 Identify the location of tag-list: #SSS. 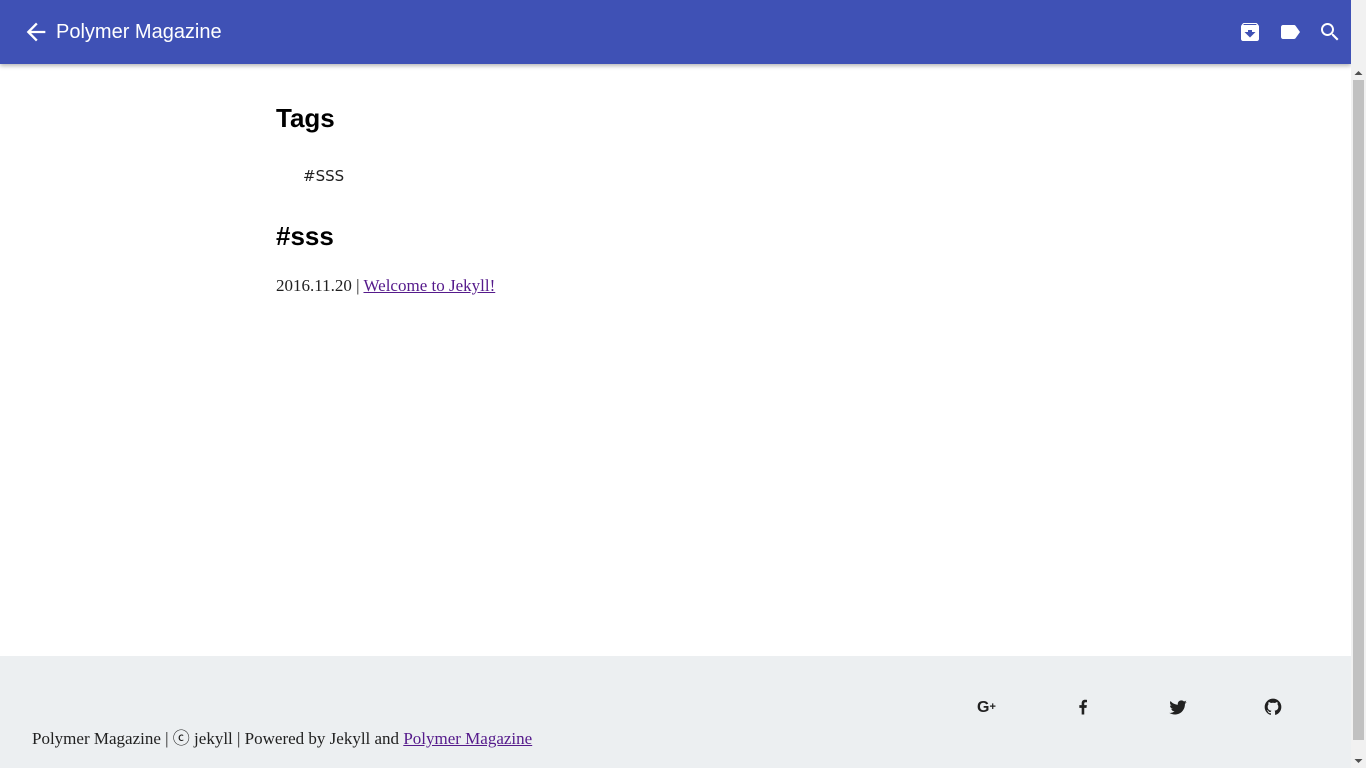
(323, 176).